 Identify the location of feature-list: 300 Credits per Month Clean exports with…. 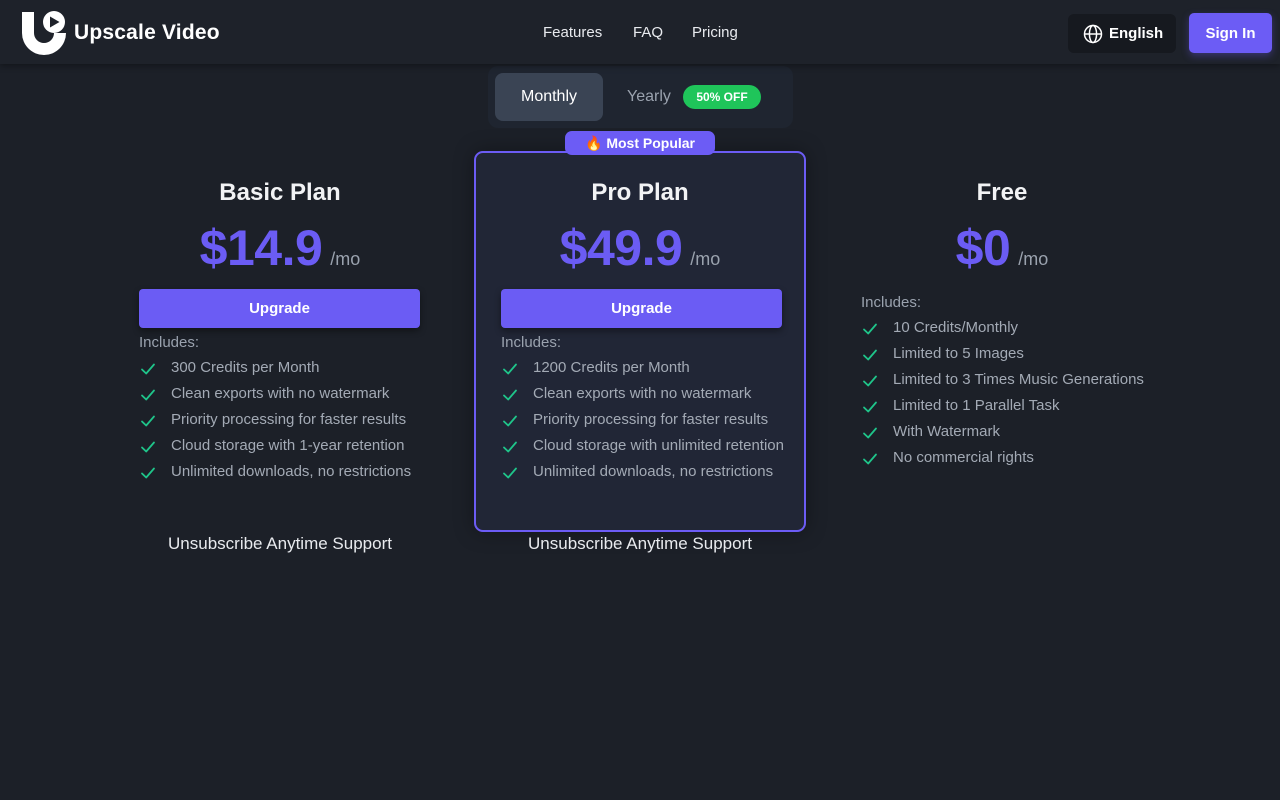
(275, 419).